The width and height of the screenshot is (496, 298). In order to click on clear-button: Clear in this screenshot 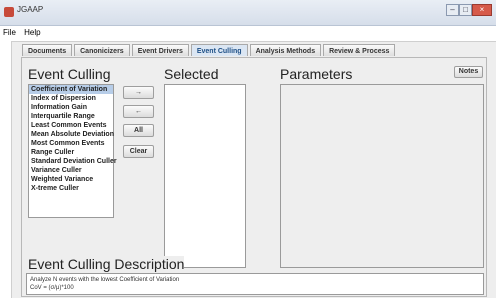, I will do `click(138, 151)`.